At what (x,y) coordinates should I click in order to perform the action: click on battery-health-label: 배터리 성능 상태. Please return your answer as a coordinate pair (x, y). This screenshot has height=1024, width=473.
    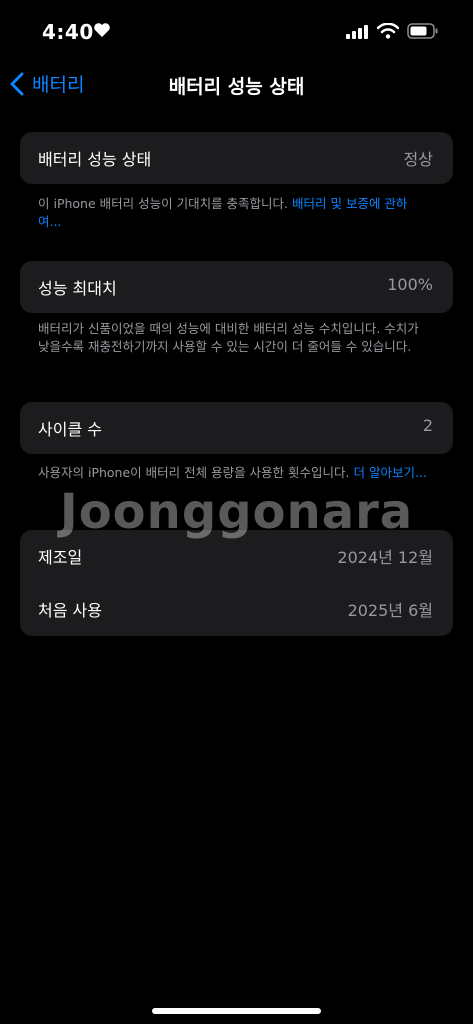
    Looking at the image, I should click on (95, 159).